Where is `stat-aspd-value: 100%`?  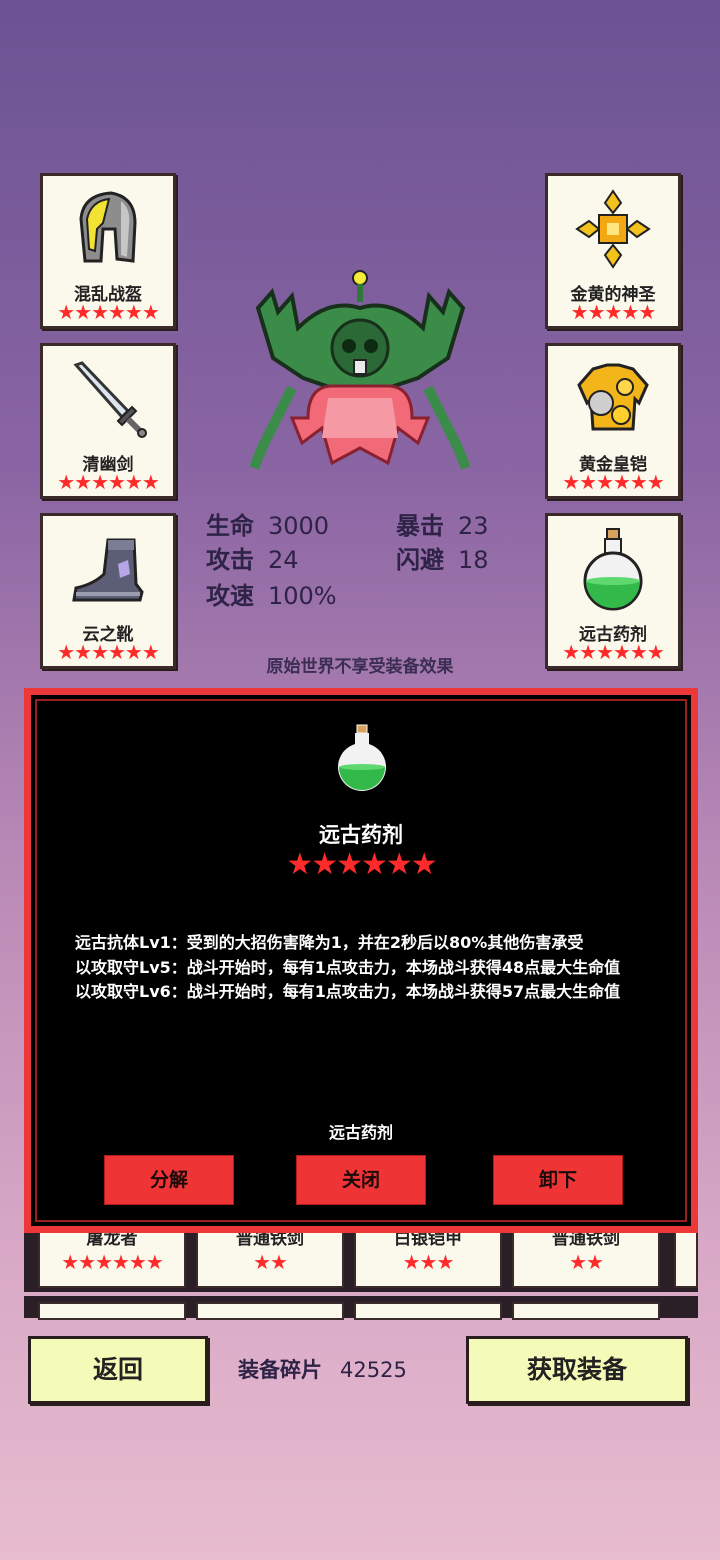 stat-aspd-value: 100% is located at coordinates (302, 596).